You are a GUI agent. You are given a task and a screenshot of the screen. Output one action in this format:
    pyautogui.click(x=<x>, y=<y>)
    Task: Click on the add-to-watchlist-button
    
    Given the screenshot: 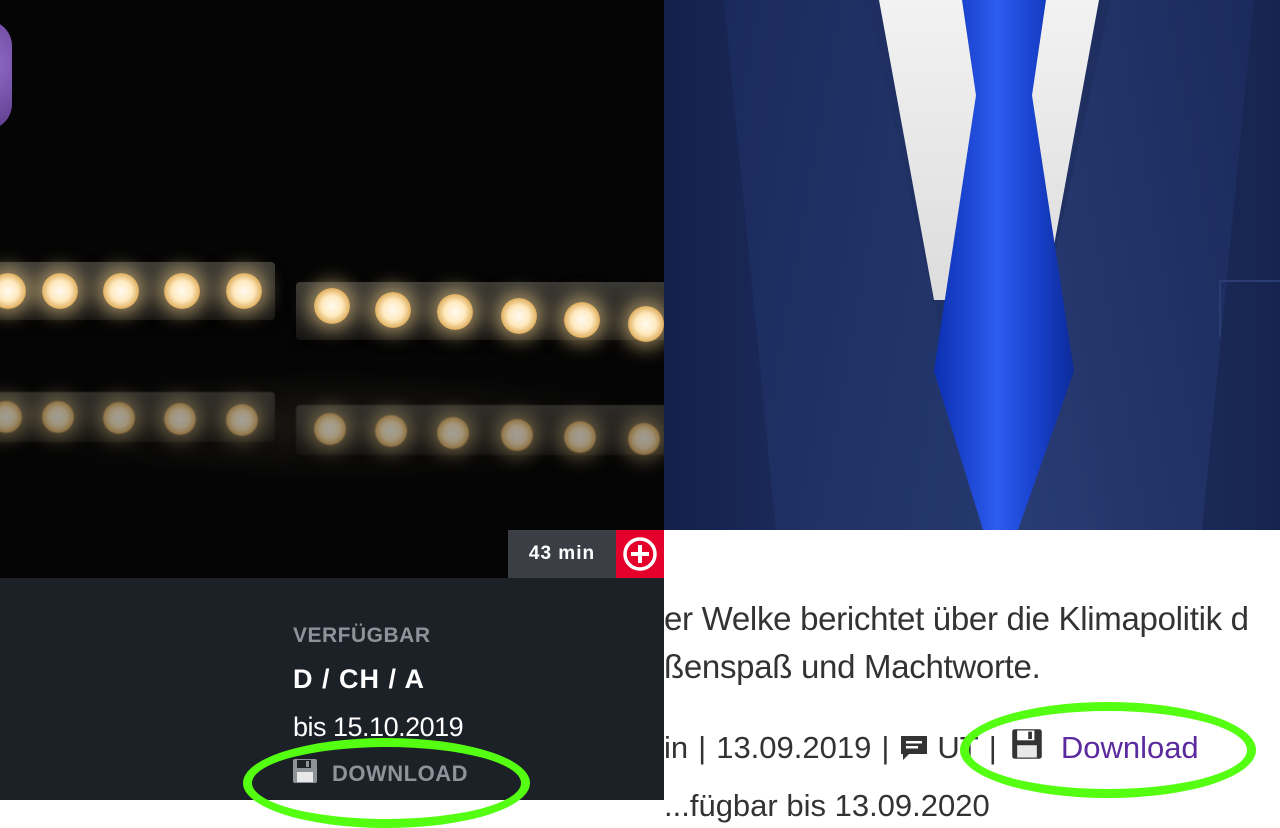 What is the action you would take?
    pyautogui.click(x=640, y=554)
    